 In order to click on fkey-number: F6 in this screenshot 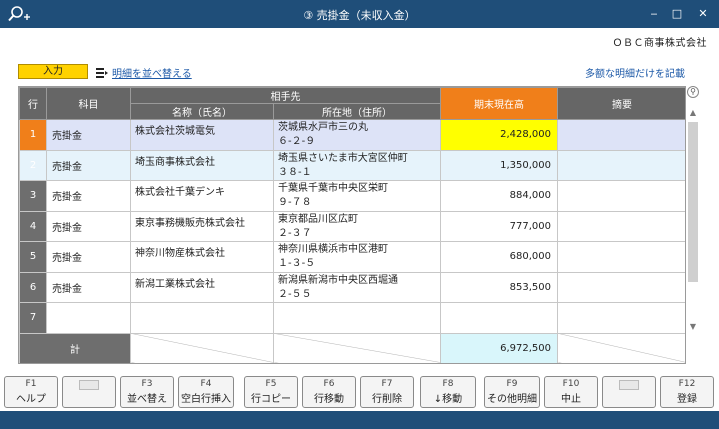, I will do `click(329, 384)`.